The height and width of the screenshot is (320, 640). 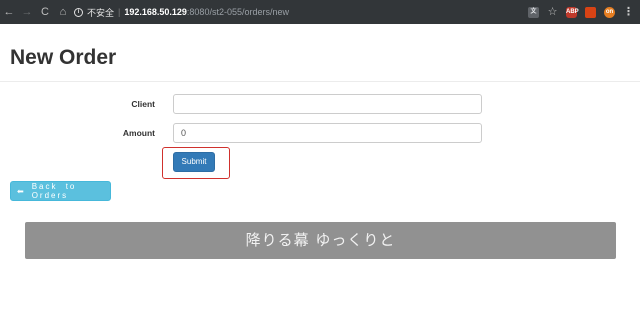 I want to click on caption-banner: 降りる幕 ゆっくりと, so click(x=320, y=240).